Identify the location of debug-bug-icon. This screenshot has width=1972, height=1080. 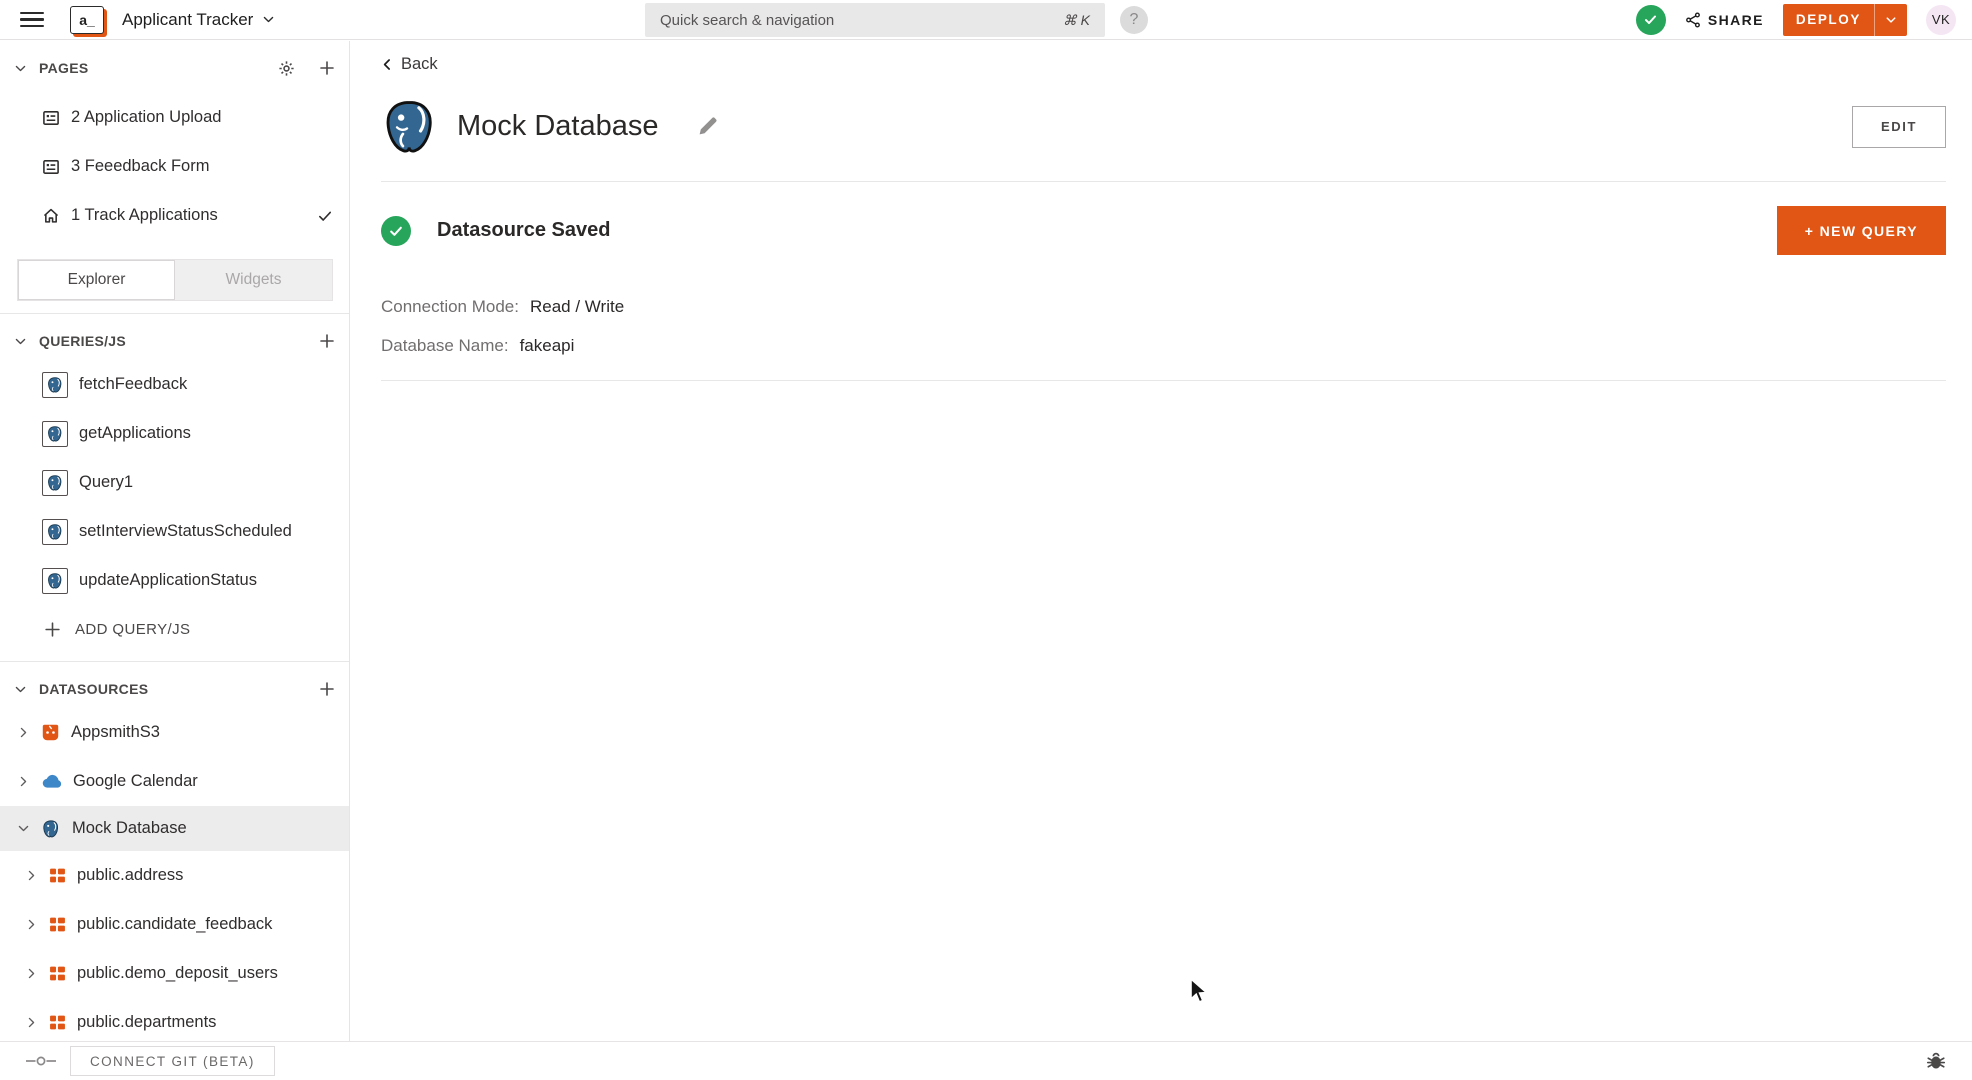
(1936, 1061).